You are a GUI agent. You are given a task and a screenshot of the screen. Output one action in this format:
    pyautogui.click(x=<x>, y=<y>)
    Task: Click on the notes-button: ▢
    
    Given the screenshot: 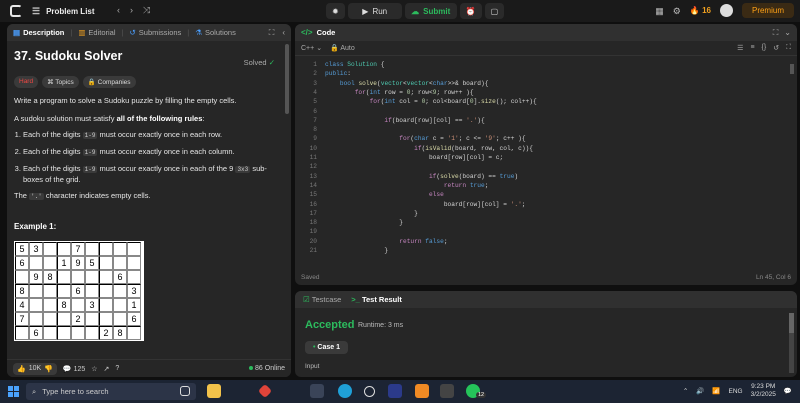 What is the action you would take?
    pyautogui.click(x=494, y=11)
    